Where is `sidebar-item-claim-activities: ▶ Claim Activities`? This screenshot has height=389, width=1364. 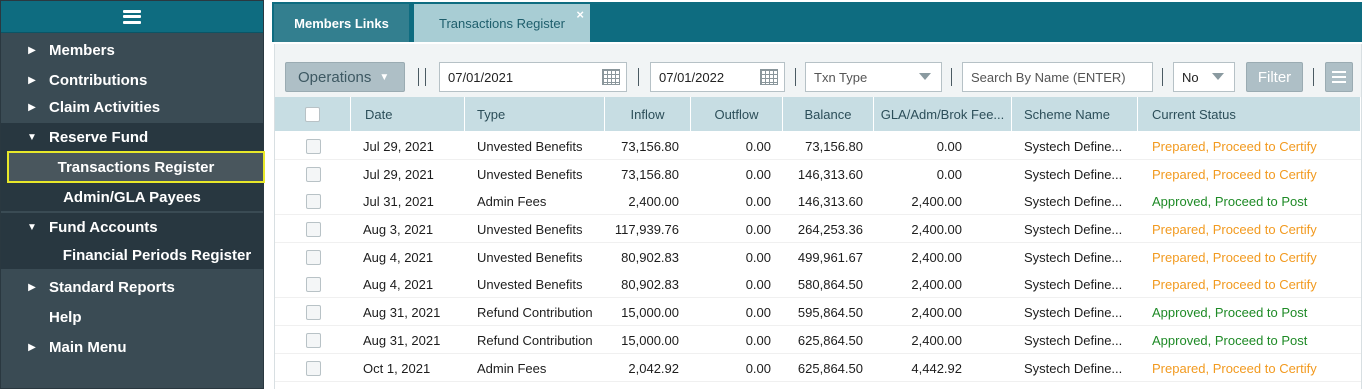 sidebar-item-claim-activities: ▶ Claim Activities is located at coordinates (132, 107).